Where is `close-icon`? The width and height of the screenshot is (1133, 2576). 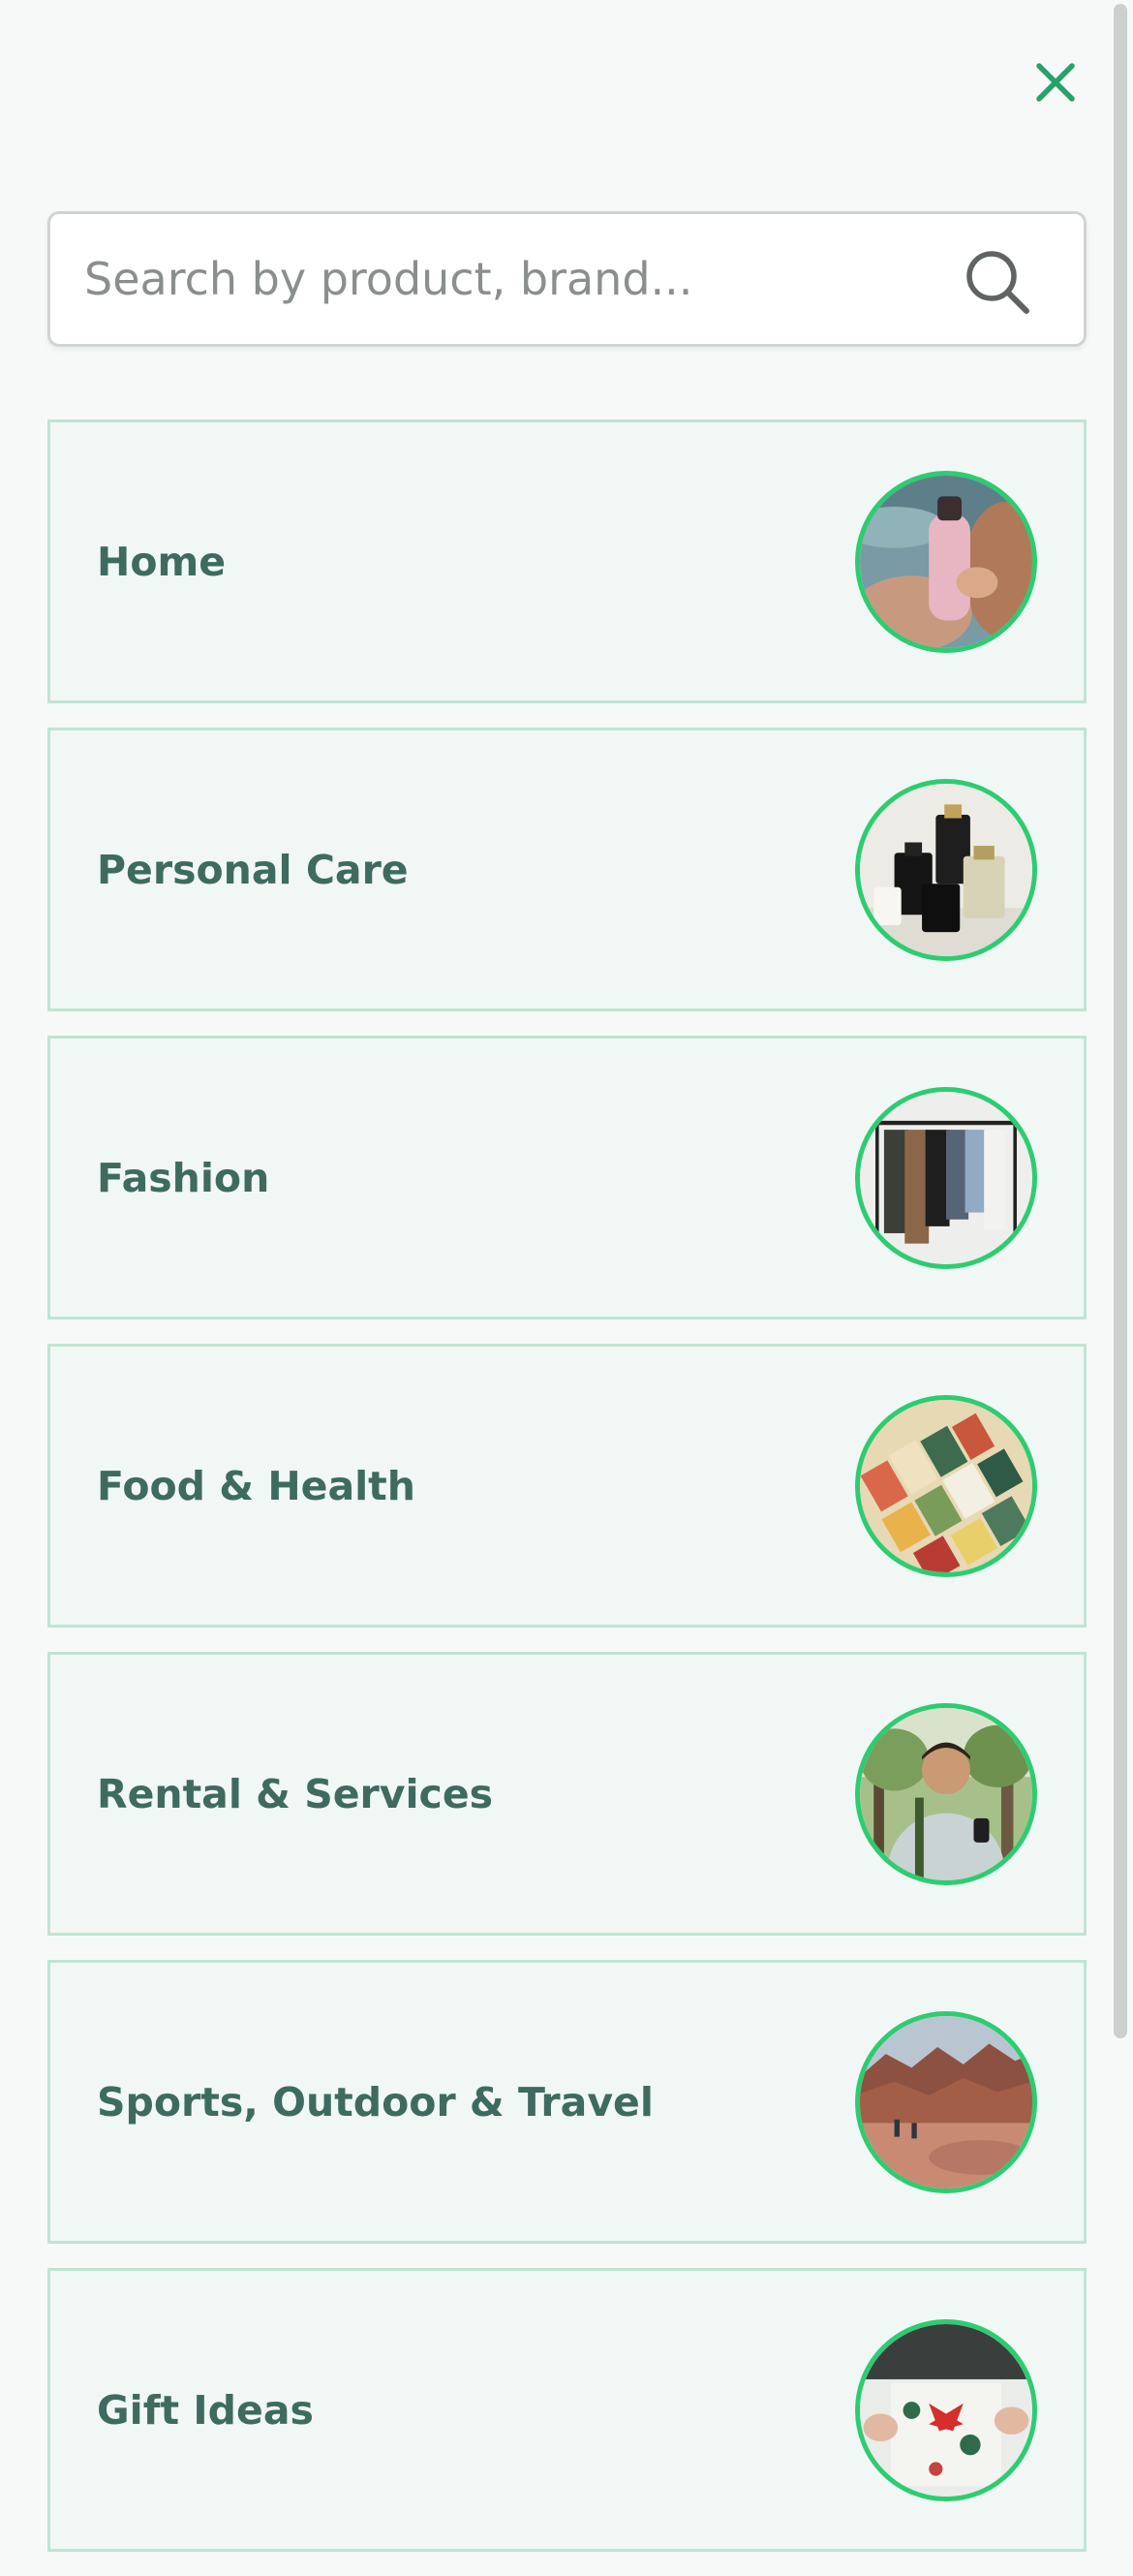 close-icon is located at coordinates (1055, 82).